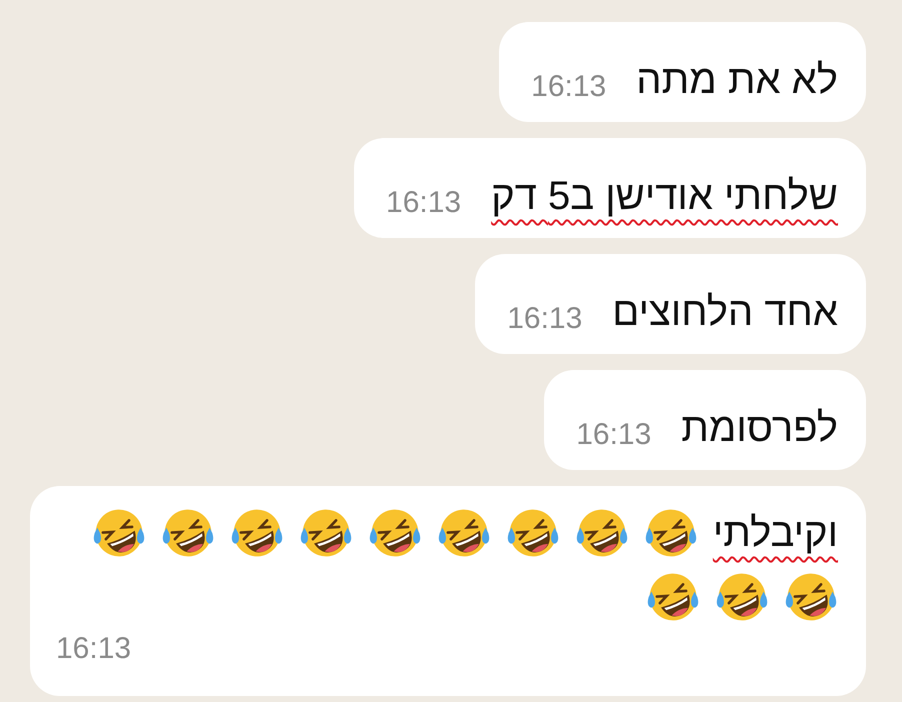  What do you see at coordinates (664, 196) in the screenshot?
I see `message-text: שלחתי אודישן ב5 דק` at bounding box center [664, 196].